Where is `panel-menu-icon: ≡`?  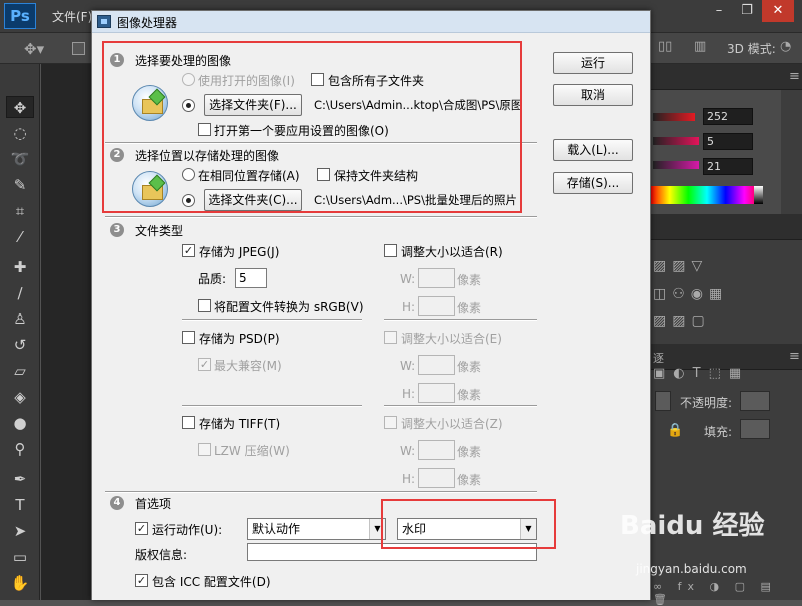
panel-menu-icon: ≡ is located at coordinates (794, 76).